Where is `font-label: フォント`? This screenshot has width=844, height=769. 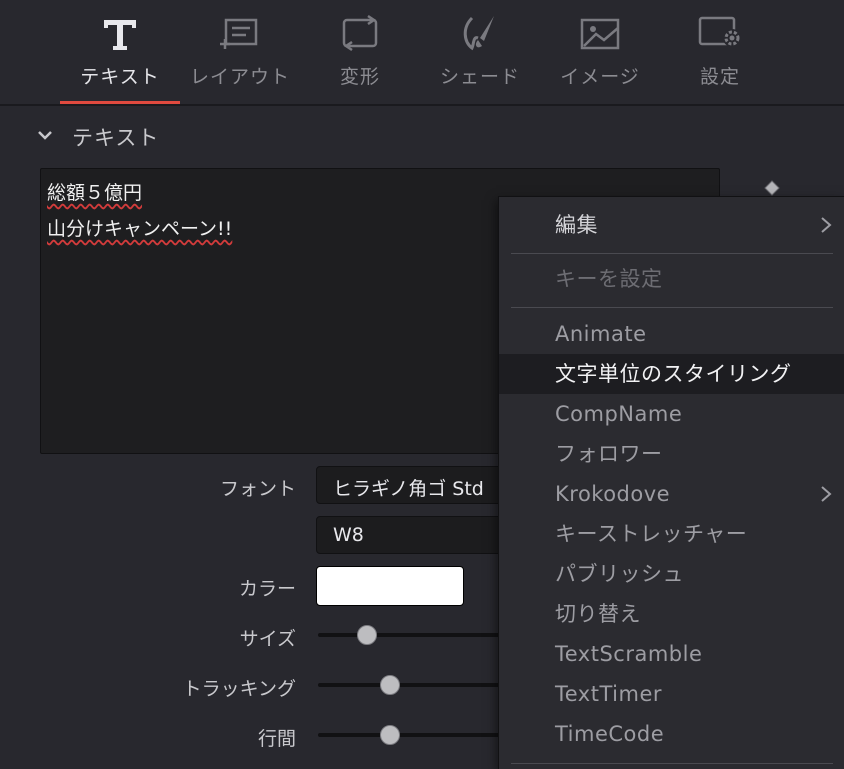 font-label: フォント is located at coordinates (257, 489).